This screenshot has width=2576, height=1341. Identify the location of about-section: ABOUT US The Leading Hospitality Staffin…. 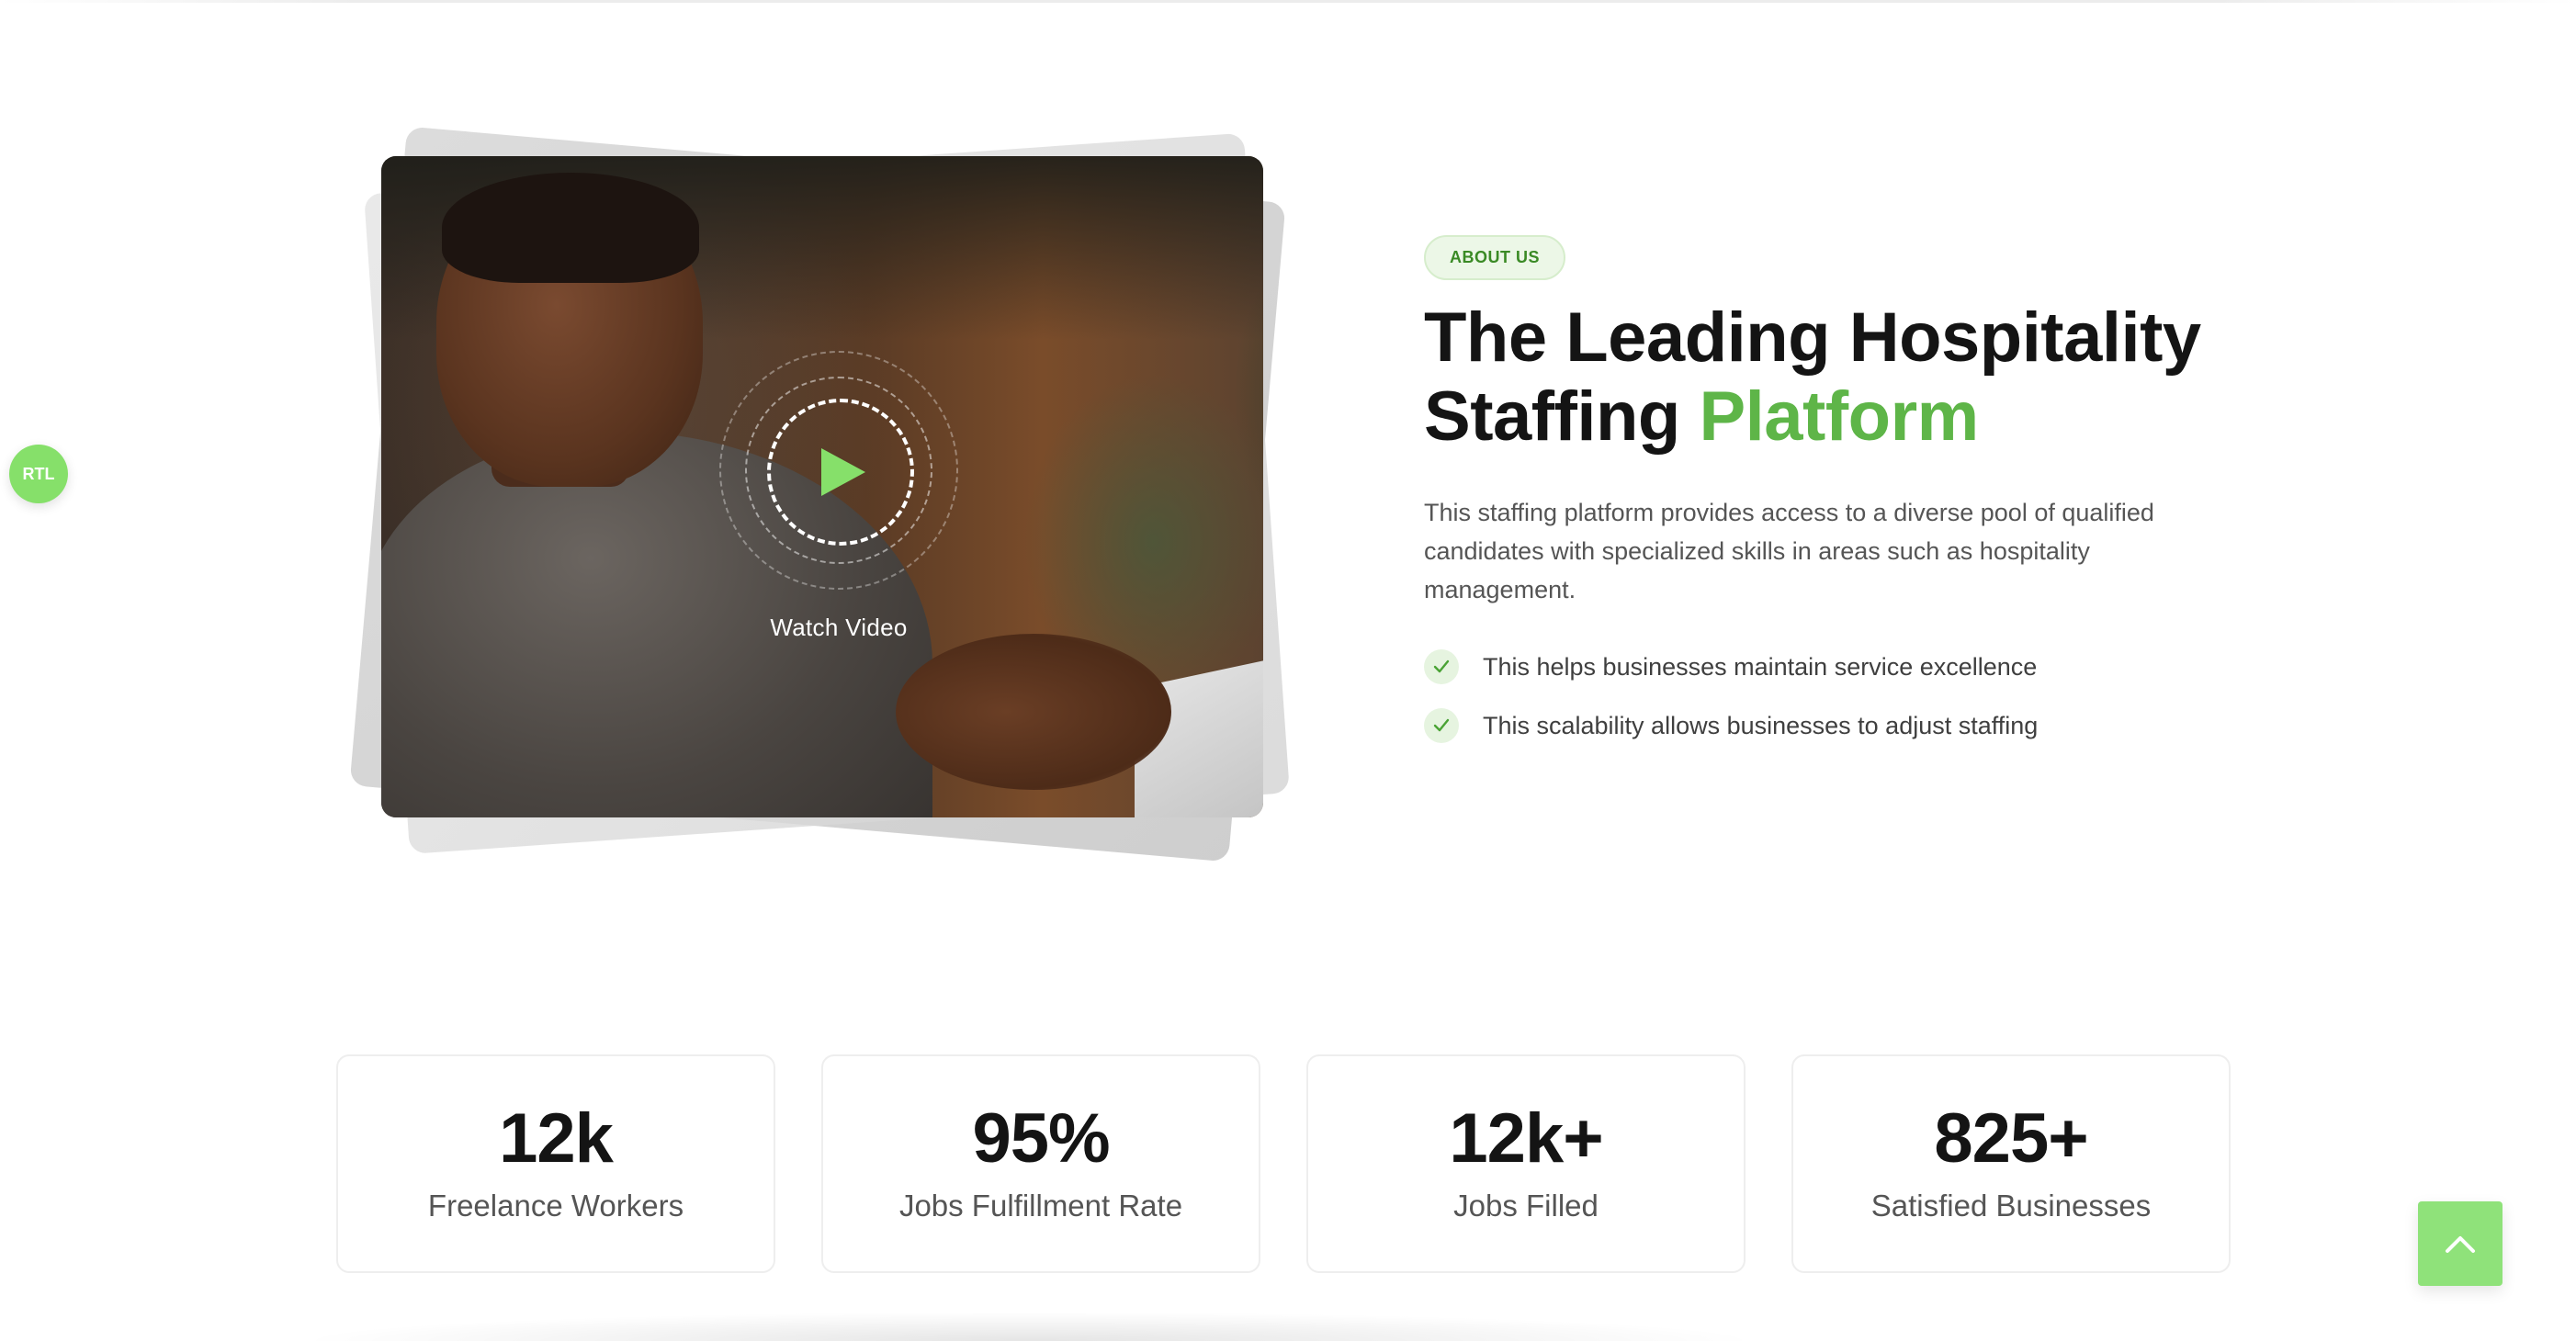
(1828, 501).